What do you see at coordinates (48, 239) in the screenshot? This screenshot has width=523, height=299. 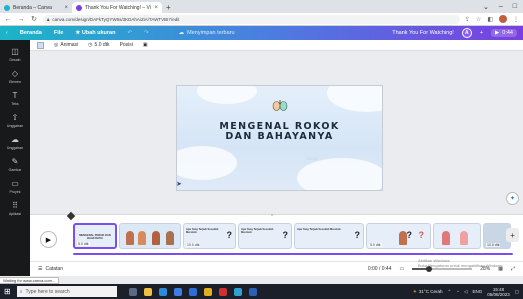 I see `timeline-play-button: ▶` at bounding box center [48, 239].